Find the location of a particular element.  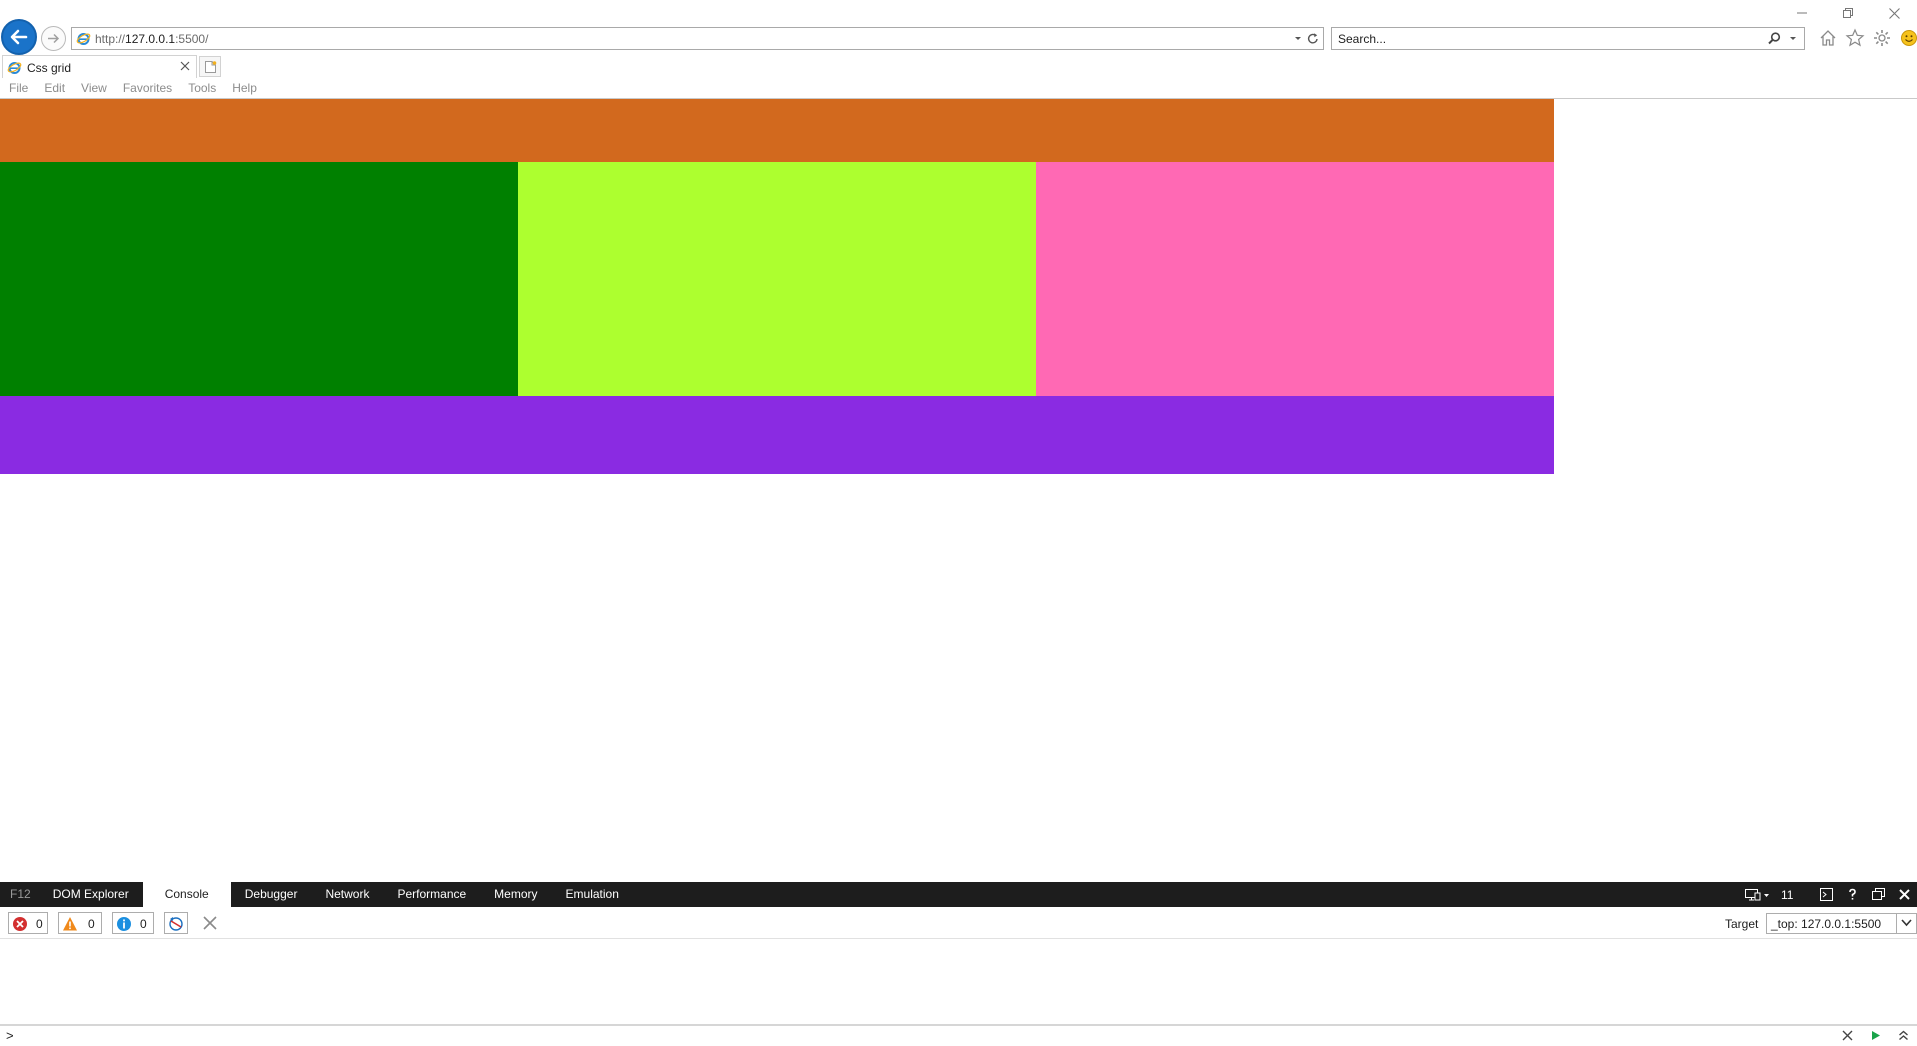

gear-icon is located at coordinates (1882, 38).